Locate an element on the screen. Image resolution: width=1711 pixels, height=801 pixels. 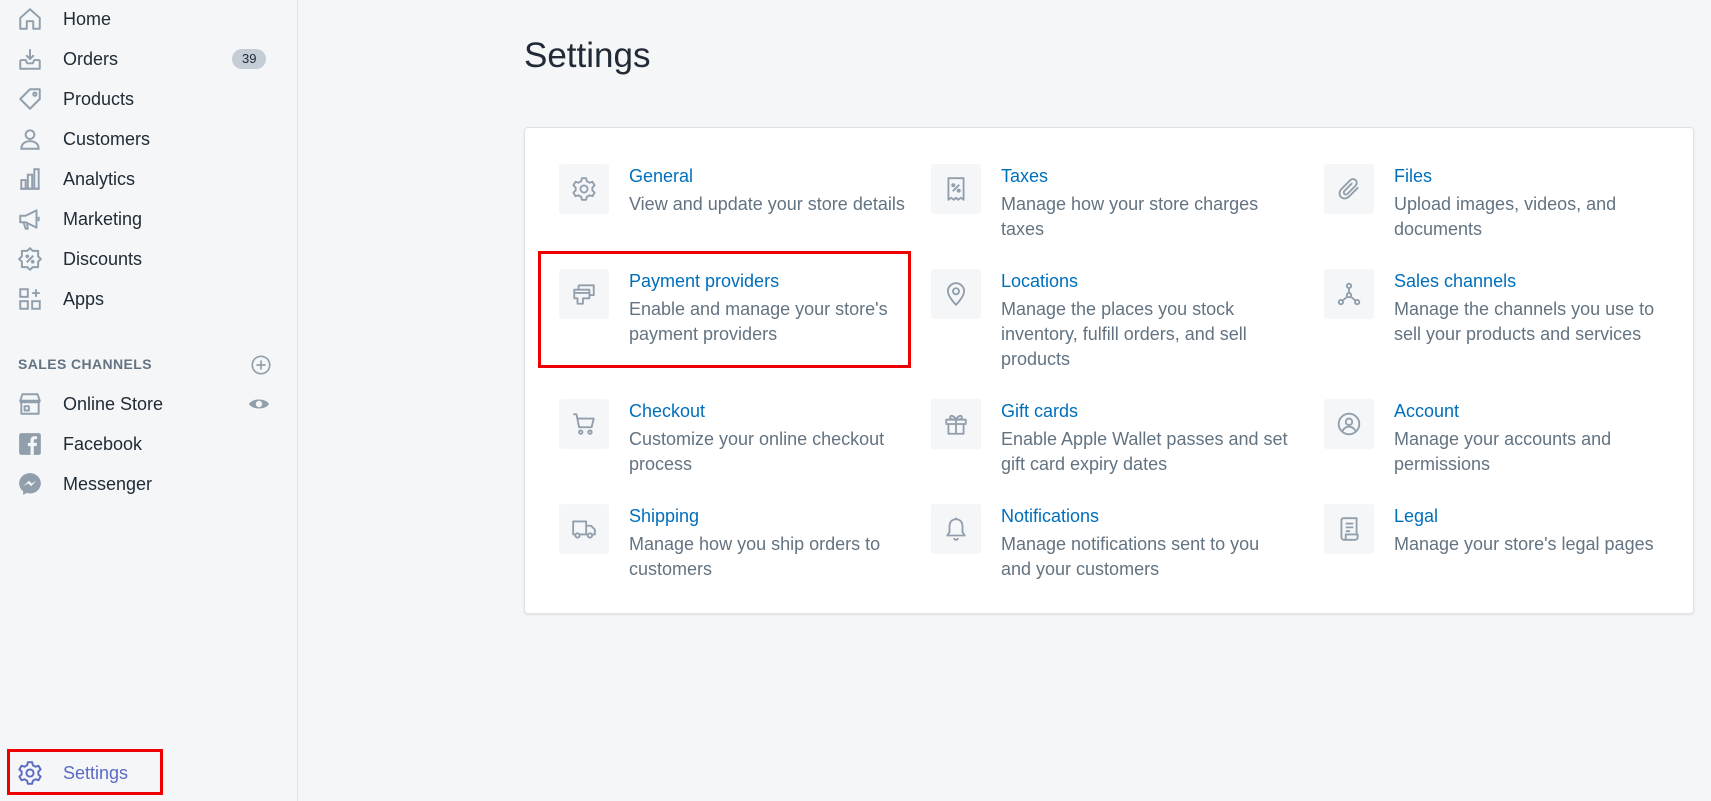
megaphone-icon is located at coordinates (30, 219).